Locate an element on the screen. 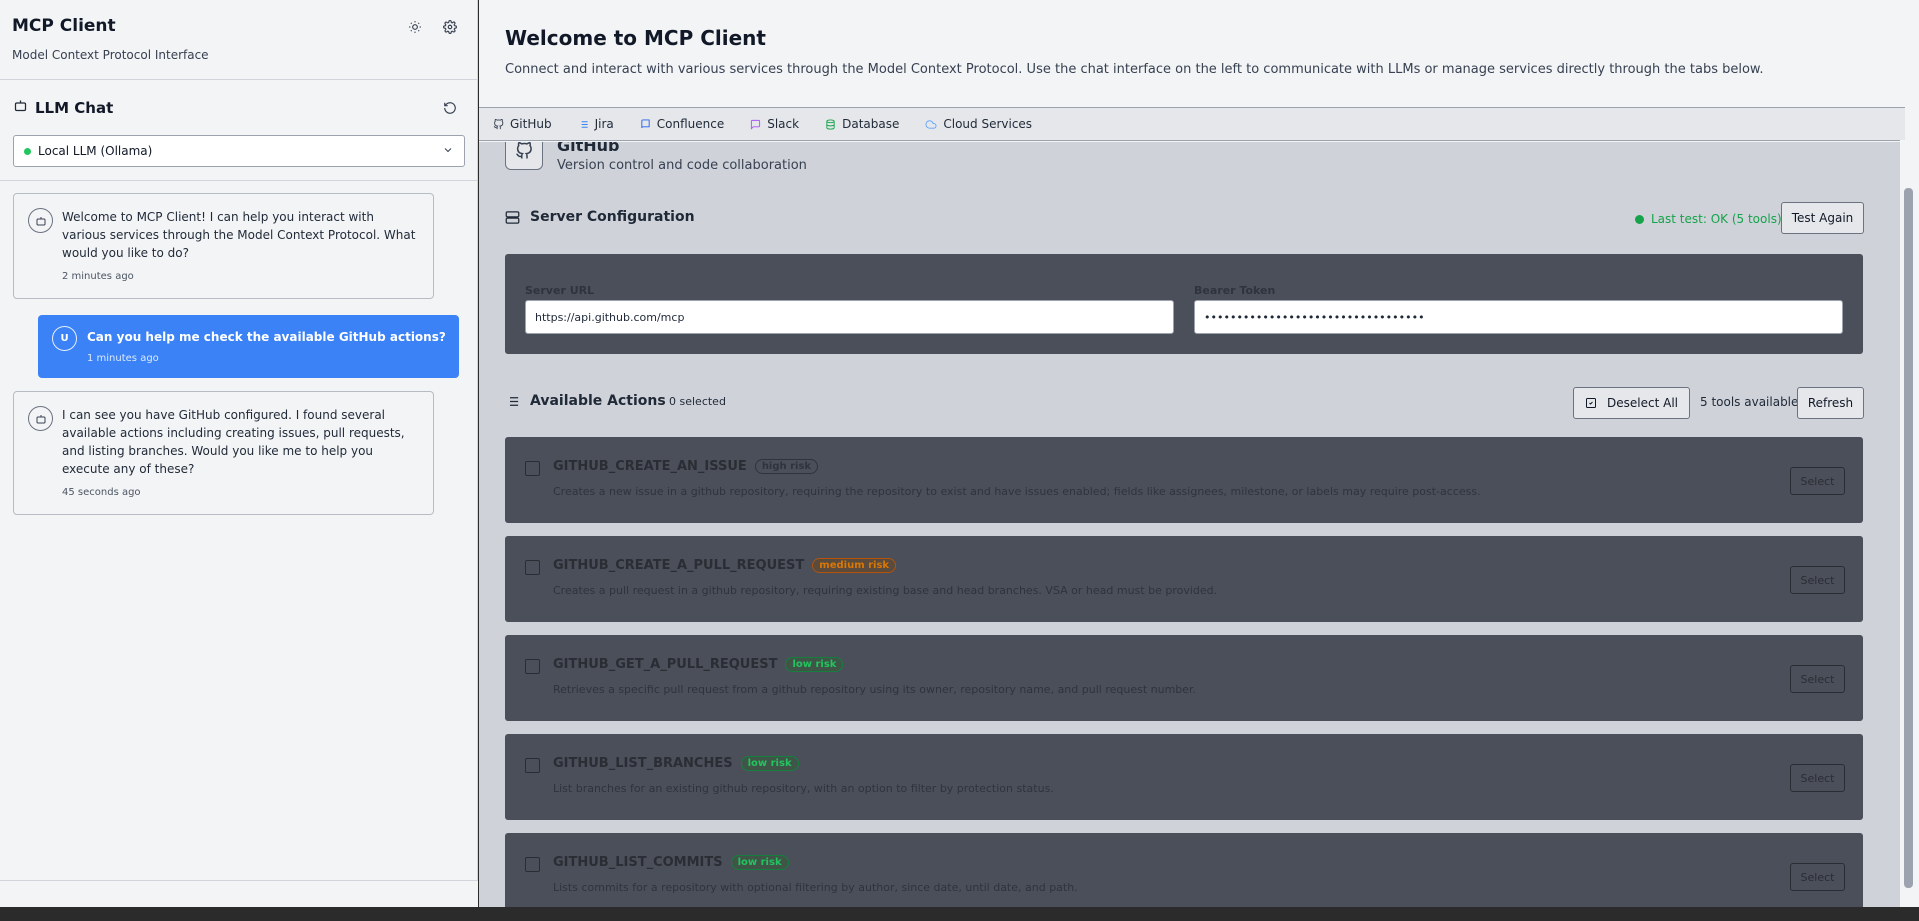 The height and width of the screenshot is (921, 1919). tools-available: 5 tools available is located at coordinates (1749, 402).